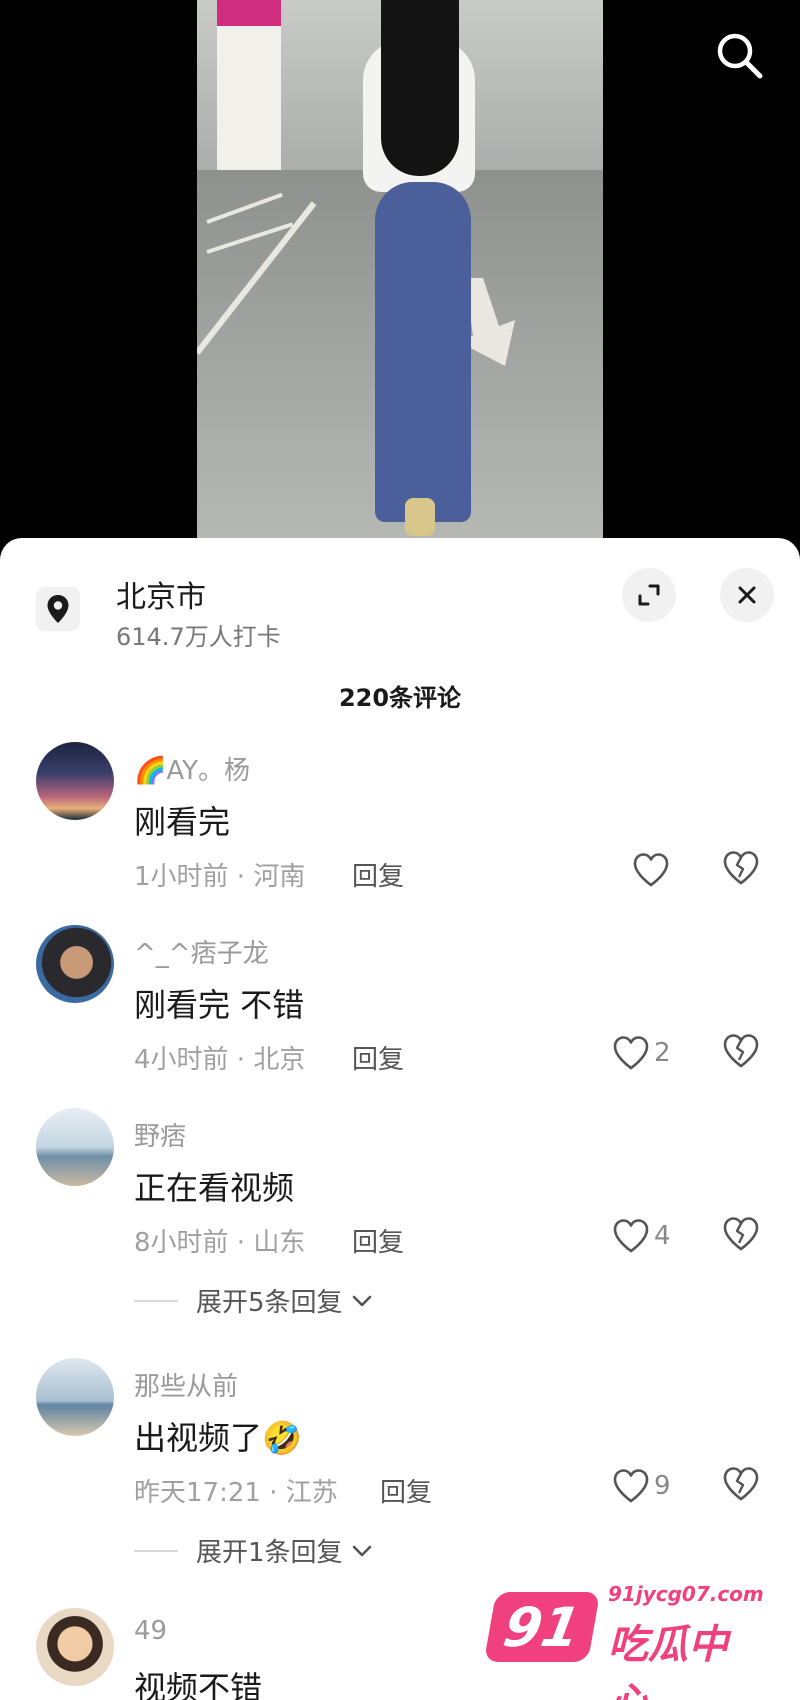  Describe the element at coordinates (160, 1134) in the screenshot. I see `comment-username: 野痞` at that location.